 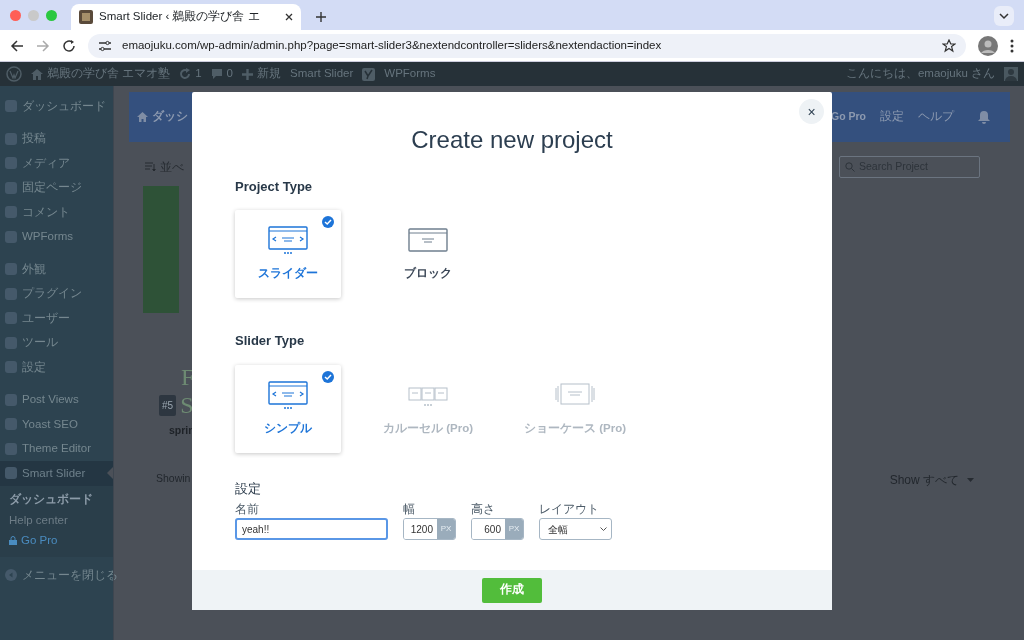 What do you see at coordinates (512, 590) in the screenshot?
I see `create-button: 作成` at bounding box center [512, 590].